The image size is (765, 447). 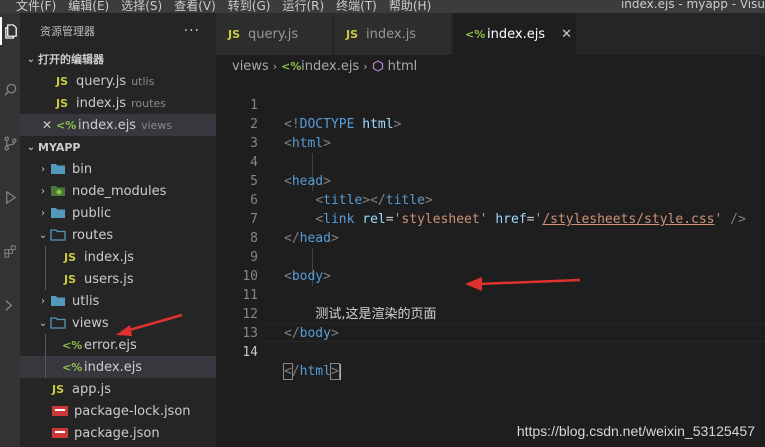 What do you see at coordinates (250, 352) in the screenshot?
I see `line-number: 14` at bounding box center [250, 352].